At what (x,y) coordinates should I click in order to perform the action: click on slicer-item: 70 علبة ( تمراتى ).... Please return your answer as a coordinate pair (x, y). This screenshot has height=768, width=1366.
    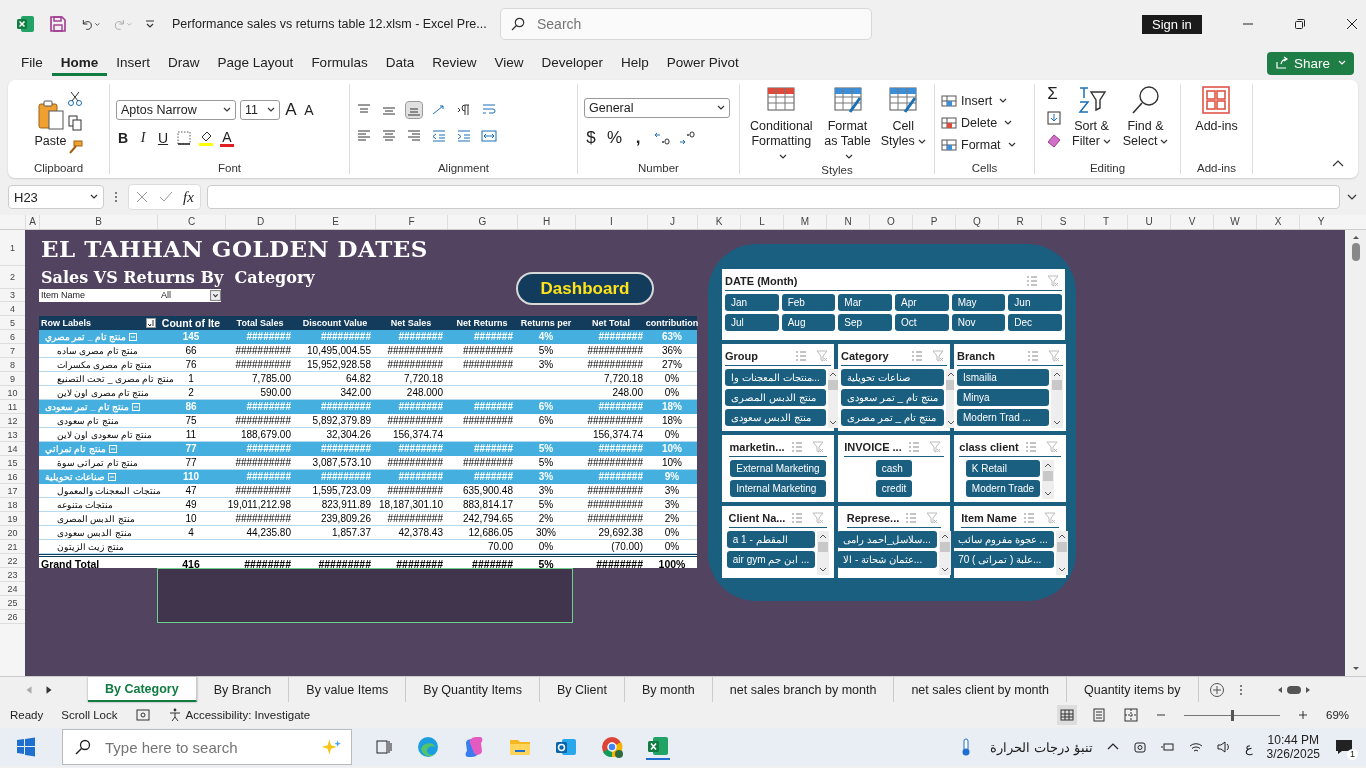
    Looking at the image, I should click on (1003, 559).